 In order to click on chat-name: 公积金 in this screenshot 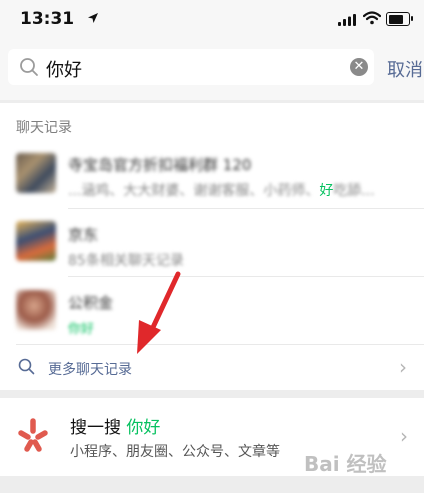, I will do `click(91, 303)`.